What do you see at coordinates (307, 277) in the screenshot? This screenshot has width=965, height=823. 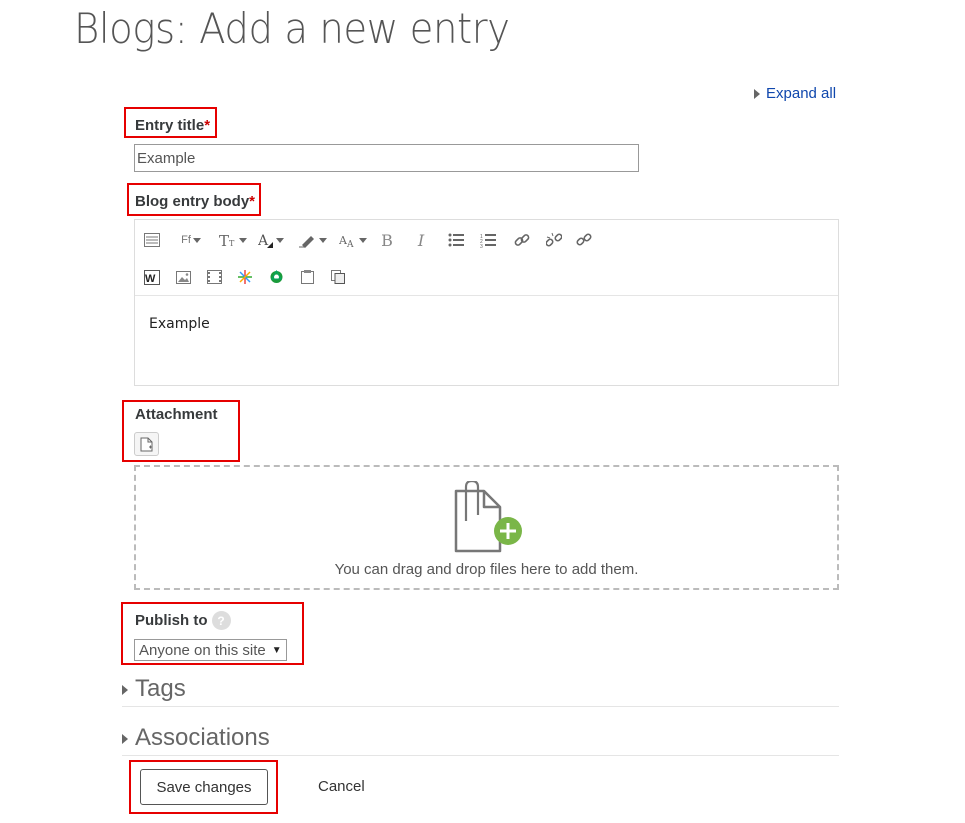 I see `paste-icon` at bounding box center [307, 277].